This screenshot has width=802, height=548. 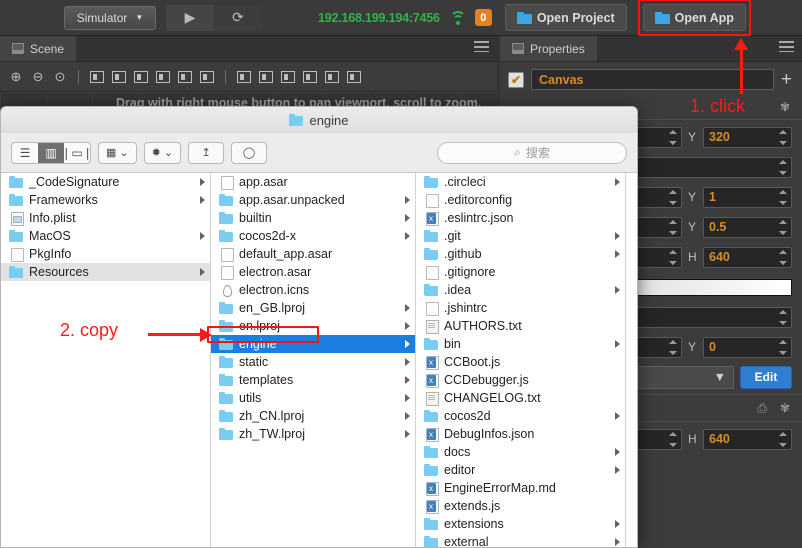 I want to click on finder-row: Info.plist, so click(x=105, y=218).